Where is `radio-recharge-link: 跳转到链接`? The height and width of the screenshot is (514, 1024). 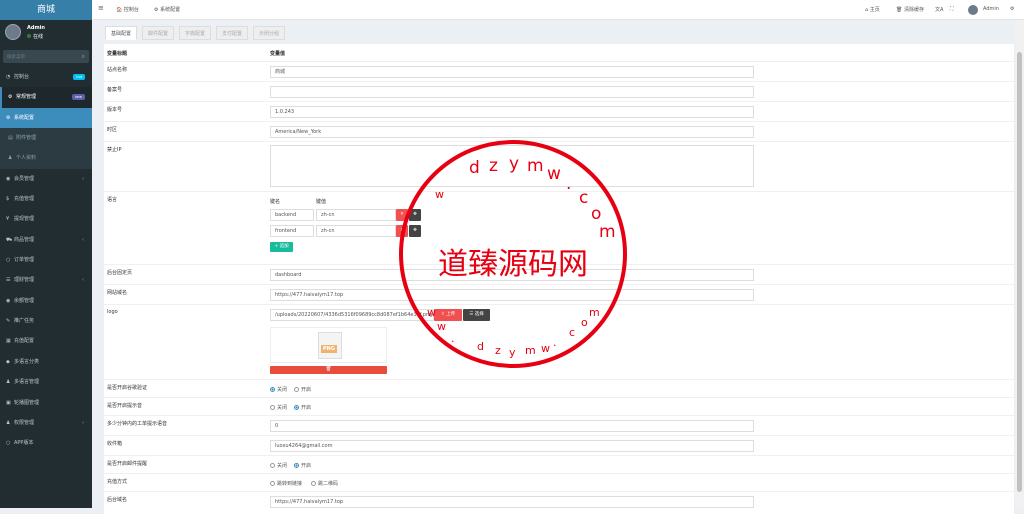
radio-recharge-link: 跳转到链接 is located at coordinates (286, 483).